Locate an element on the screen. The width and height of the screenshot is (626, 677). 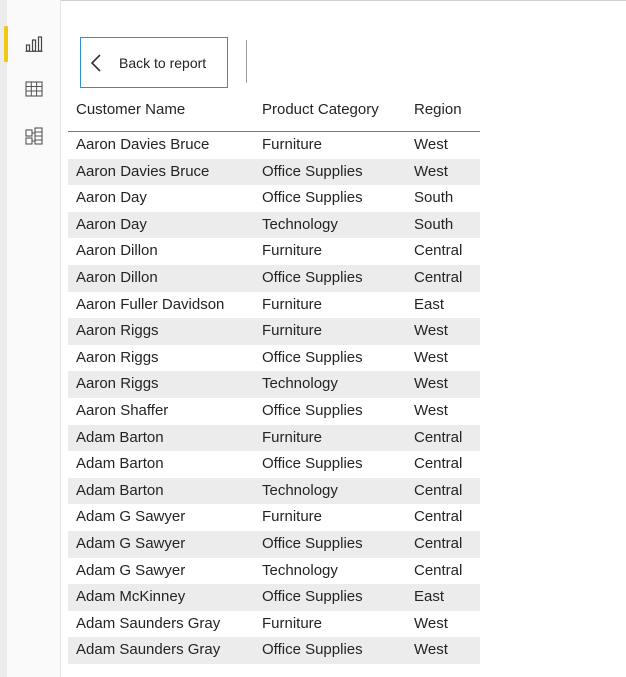
table-header-row: Customer Name Product Category Region is located at coordinates (274, 113).